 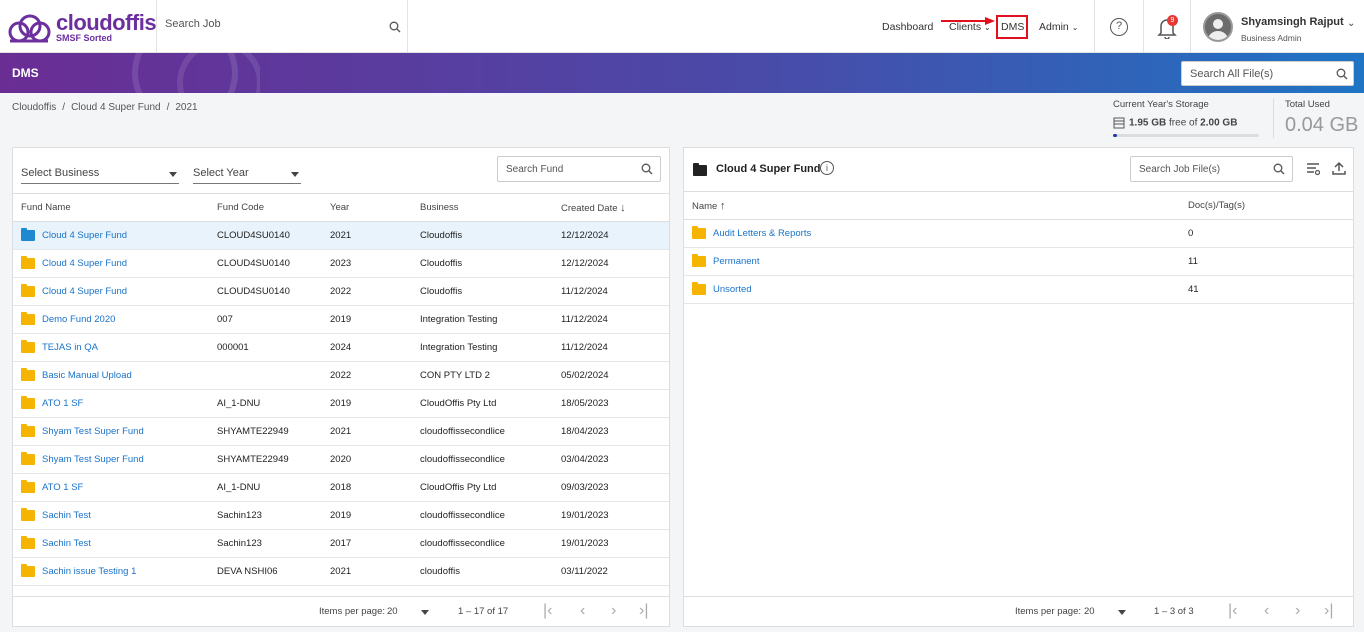 I want to click on folder-name-link: Unsorted, so click(x=732, y=289).